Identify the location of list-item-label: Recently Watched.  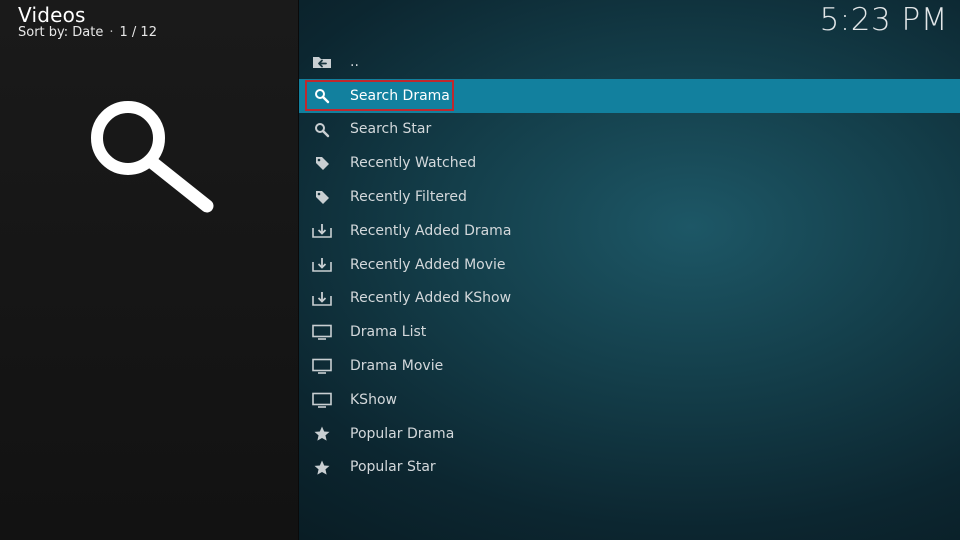
(413, 163).